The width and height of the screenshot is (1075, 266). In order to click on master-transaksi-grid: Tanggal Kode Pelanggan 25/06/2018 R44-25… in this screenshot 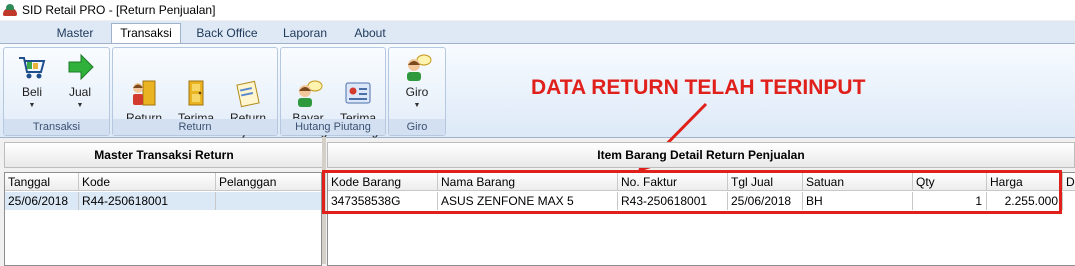, I will do `click(163, 219)`.